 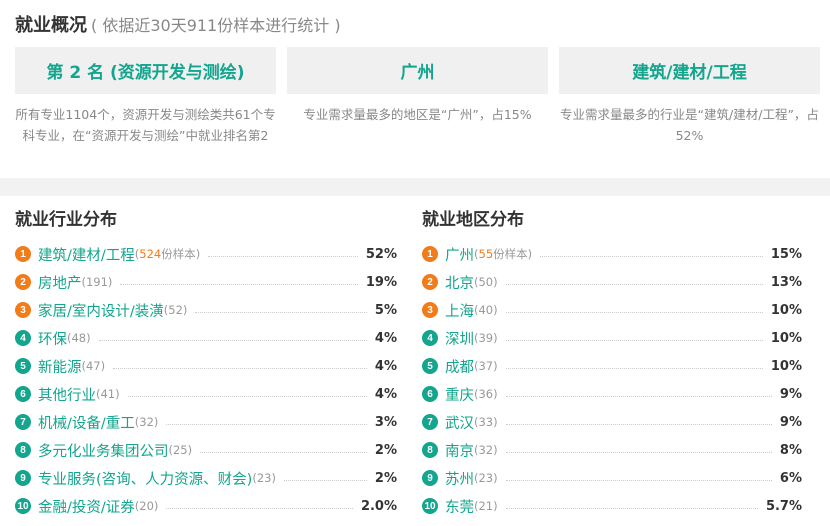 What do you see at coordinates (486, 366) in the screenshot?
I see `sample-count: (37)` at bounding box center [486, 366].